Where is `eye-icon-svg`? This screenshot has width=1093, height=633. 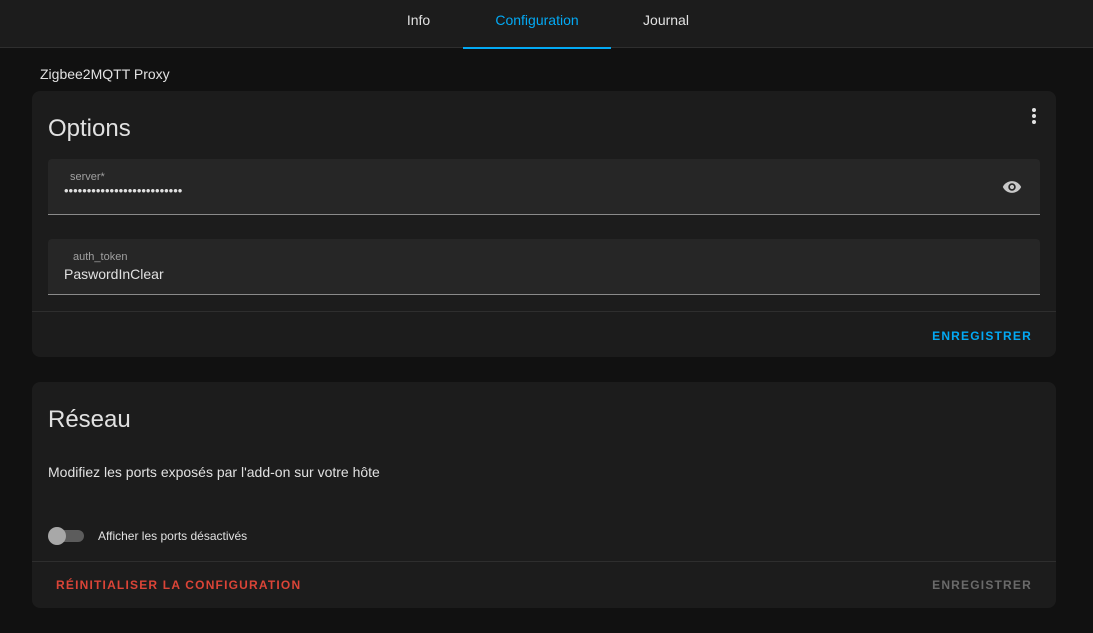
eye-icon-svg is located at coordinates (1012, 187).